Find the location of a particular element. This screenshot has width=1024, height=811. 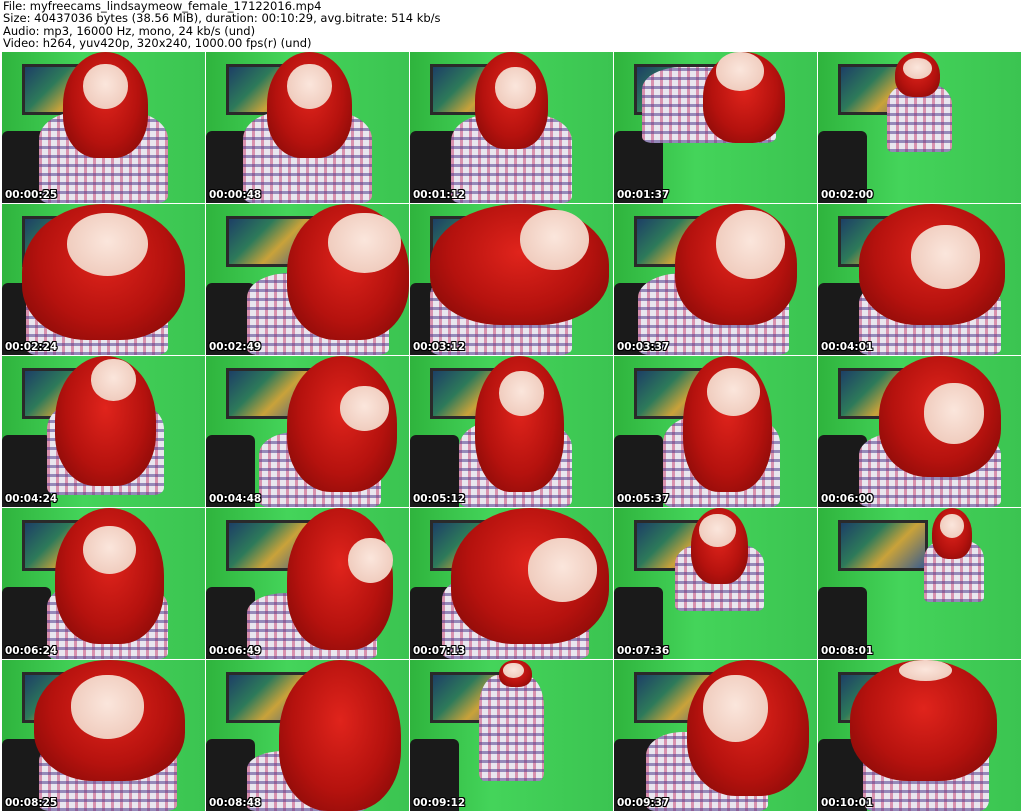

thumbnail-timestamp: 00:06:24 is located at coordinates (31, 651).